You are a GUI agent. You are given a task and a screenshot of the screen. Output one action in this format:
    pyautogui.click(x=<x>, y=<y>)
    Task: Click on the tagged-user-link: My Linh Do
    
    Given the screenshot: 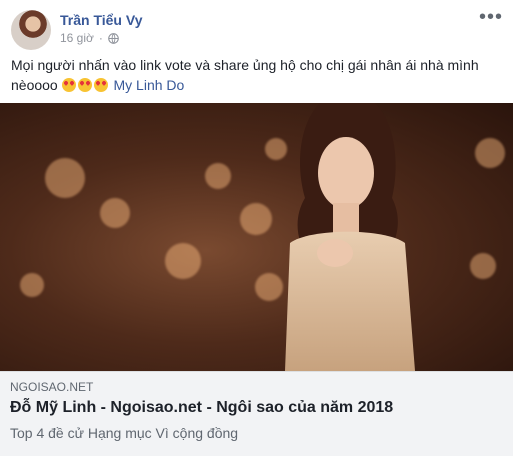 What is the action you would take?
    pyautogui.click(x=149, y=85)
    